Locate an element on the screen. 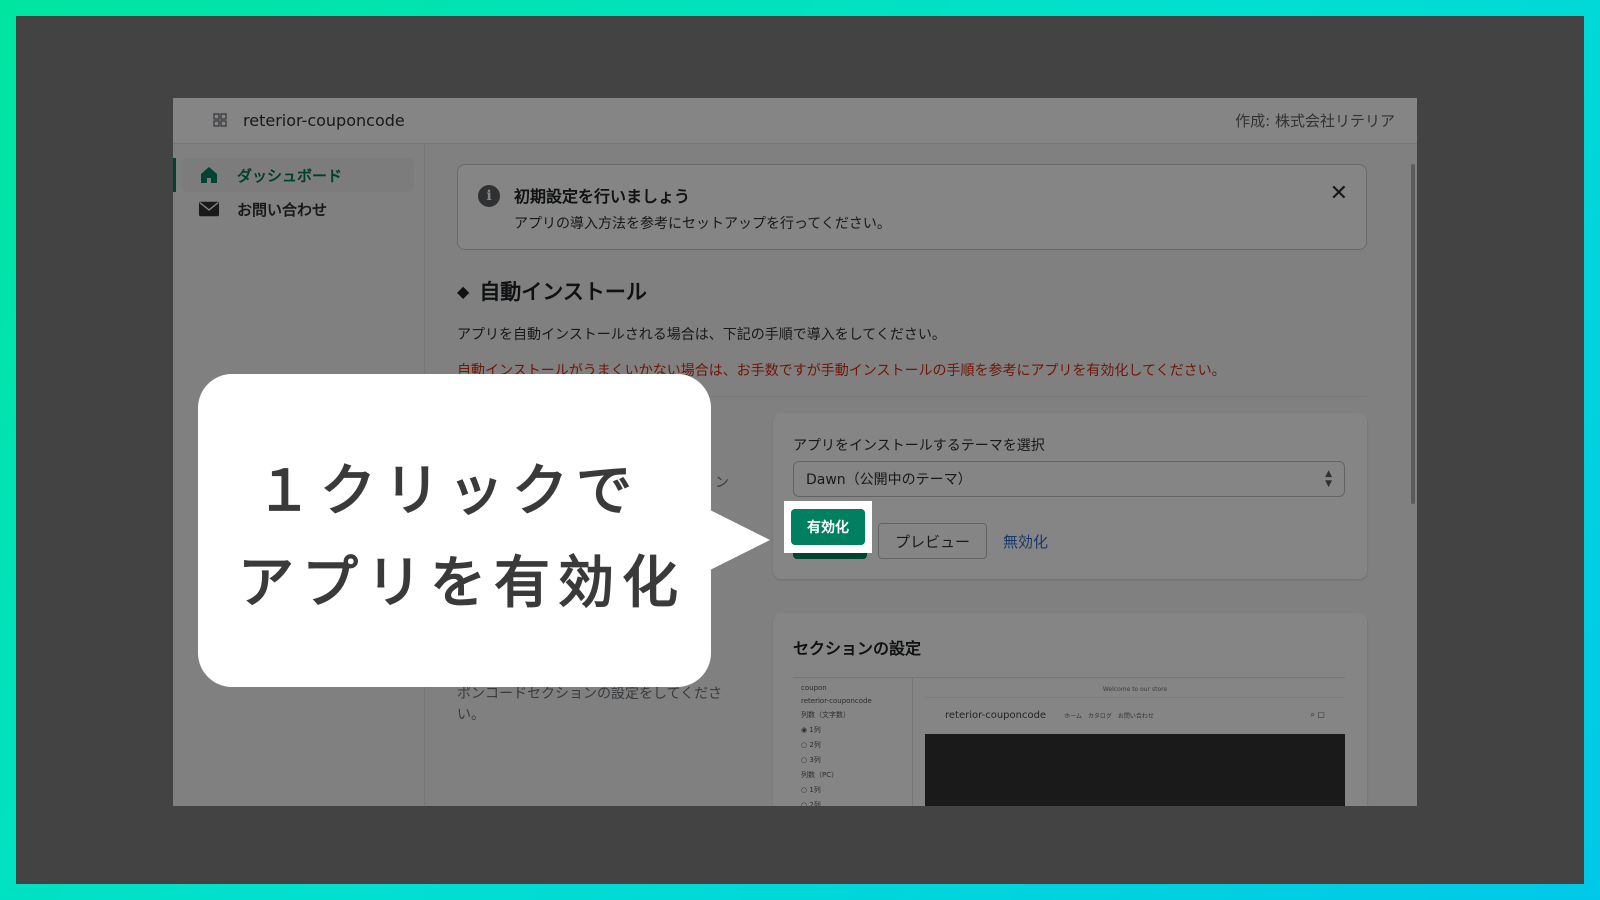 This screenshot has width=1600, height=900. app-header: reterior-couponcode 作成: 株式会社リテリア is located at coordinates (795, 121).